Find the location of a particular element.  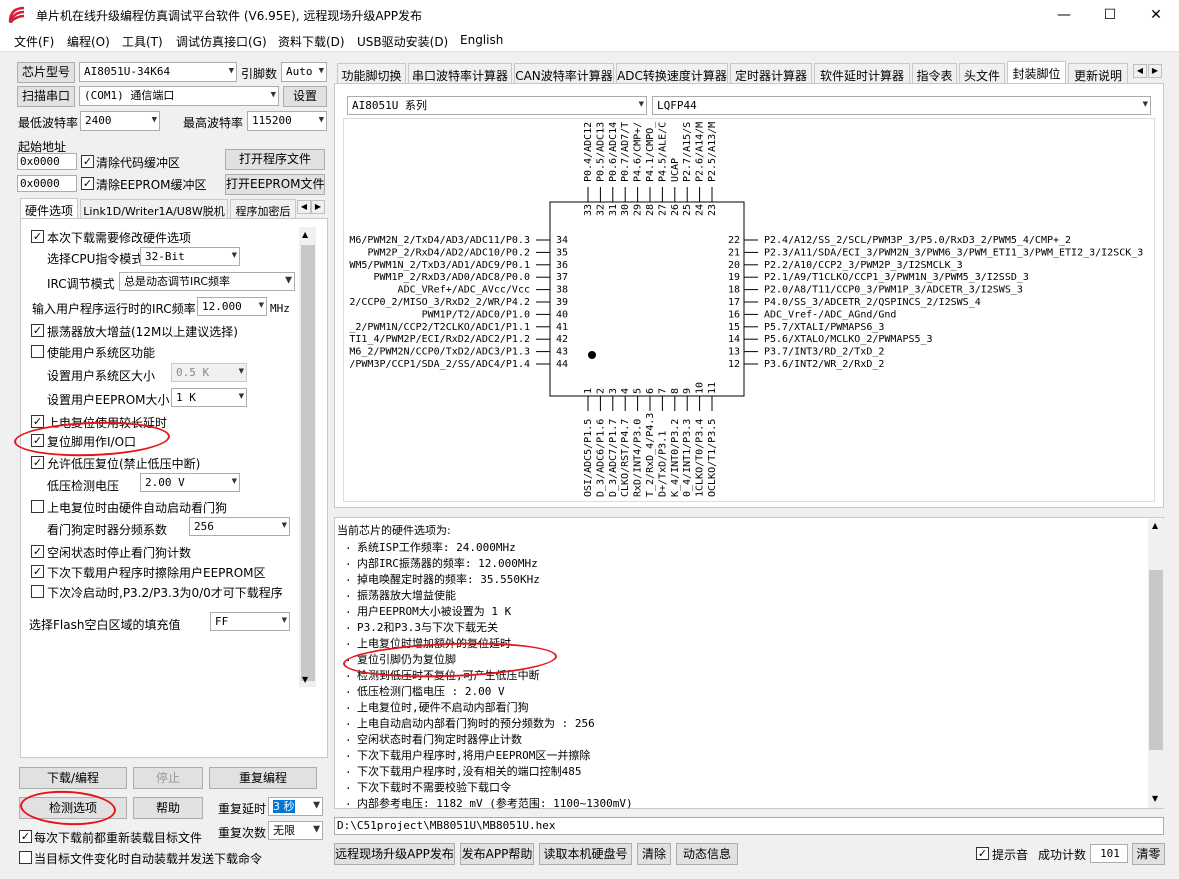

auto-load-checkbox is located at coordinates (25, 857).